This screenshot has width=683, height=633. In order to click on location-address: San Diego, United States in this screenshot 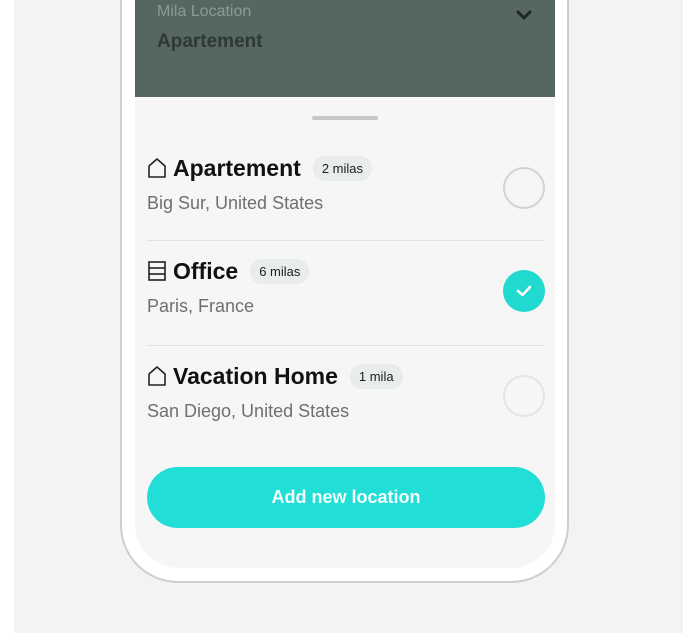, I will do `click(248, 411)`.